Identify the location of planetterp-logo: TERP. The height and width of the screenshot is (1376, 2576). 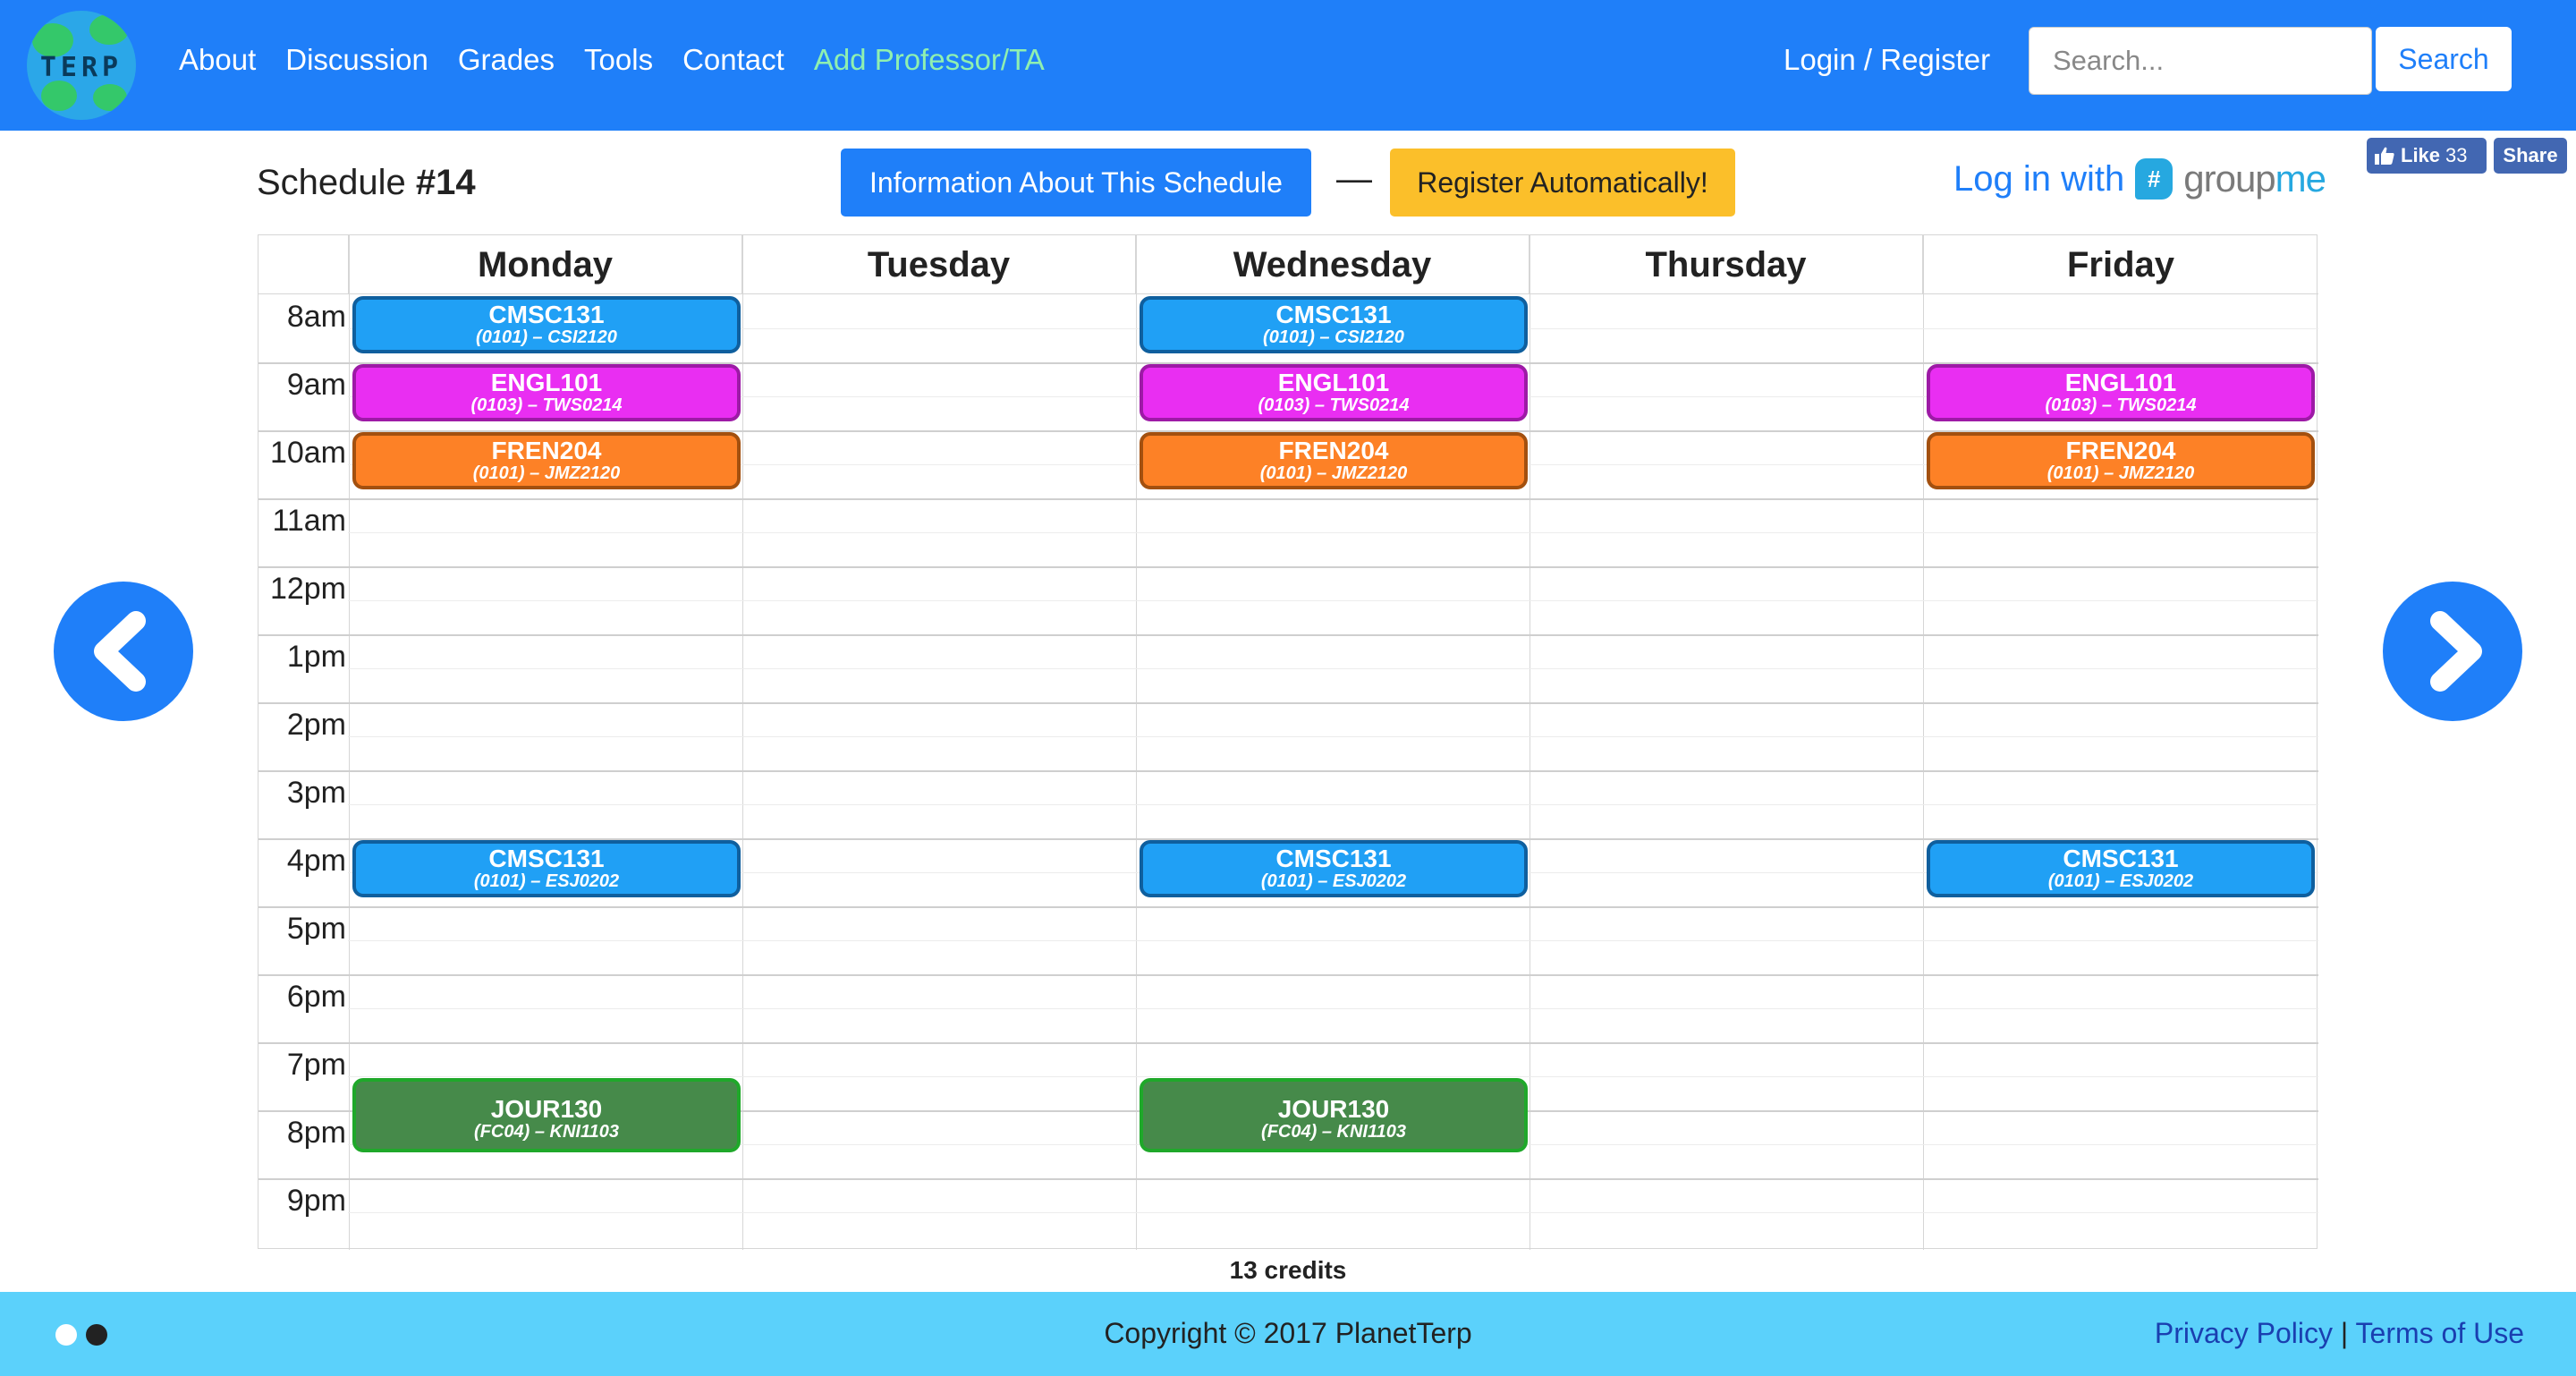
(81, 65).